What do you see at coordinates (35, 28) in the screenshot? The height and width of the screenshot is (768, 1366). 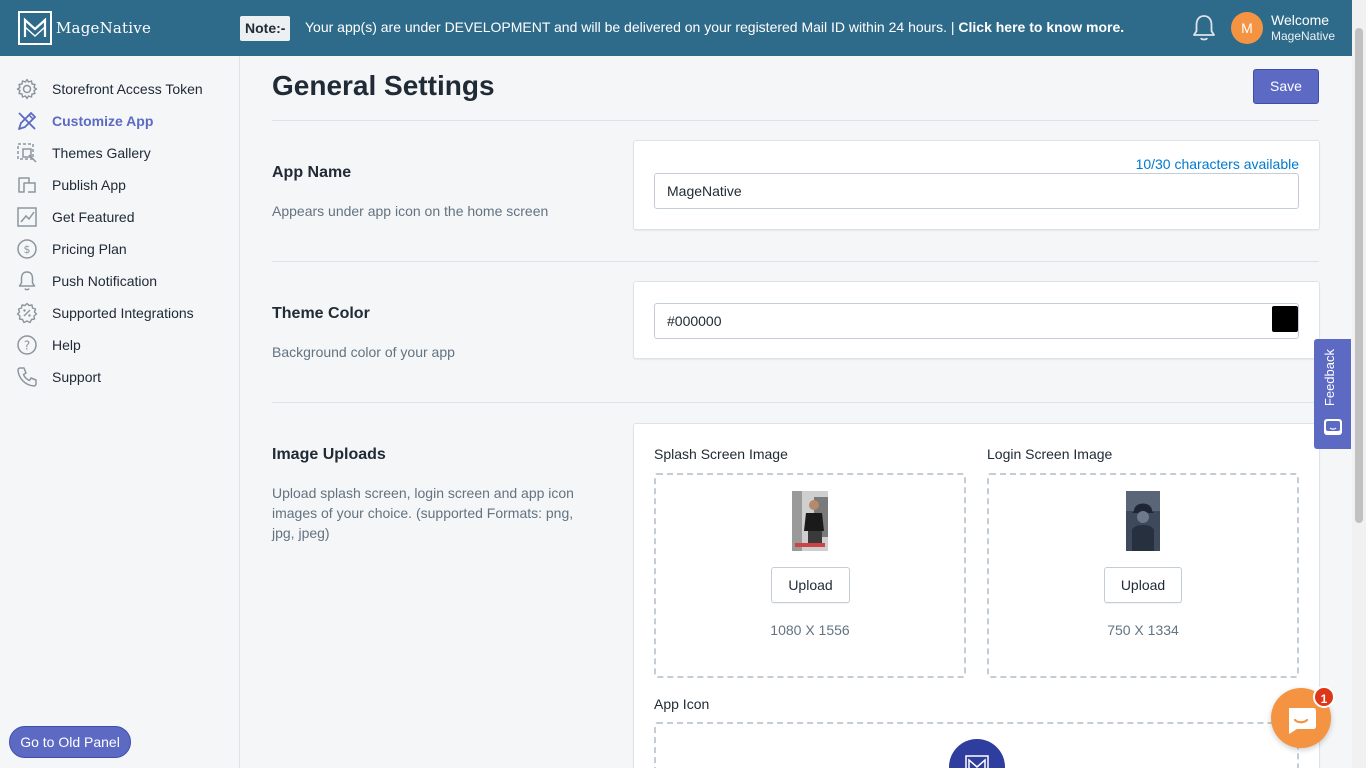 I see `logo-mark-icon` at bounding box center [35, 28].